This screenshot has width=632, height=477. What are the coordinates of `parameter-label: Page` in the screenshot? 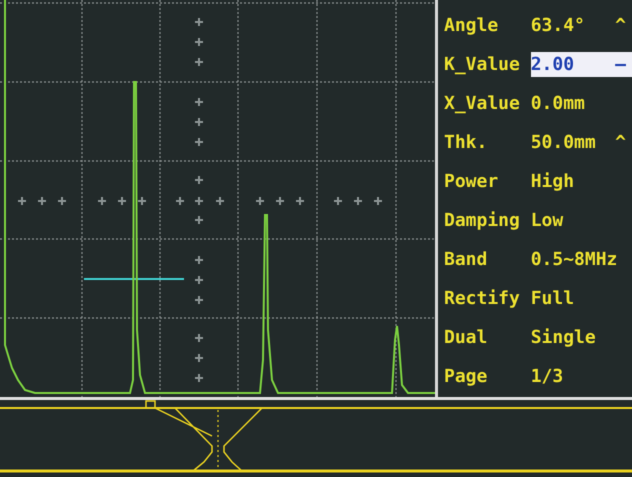 It's located at (466, 376).